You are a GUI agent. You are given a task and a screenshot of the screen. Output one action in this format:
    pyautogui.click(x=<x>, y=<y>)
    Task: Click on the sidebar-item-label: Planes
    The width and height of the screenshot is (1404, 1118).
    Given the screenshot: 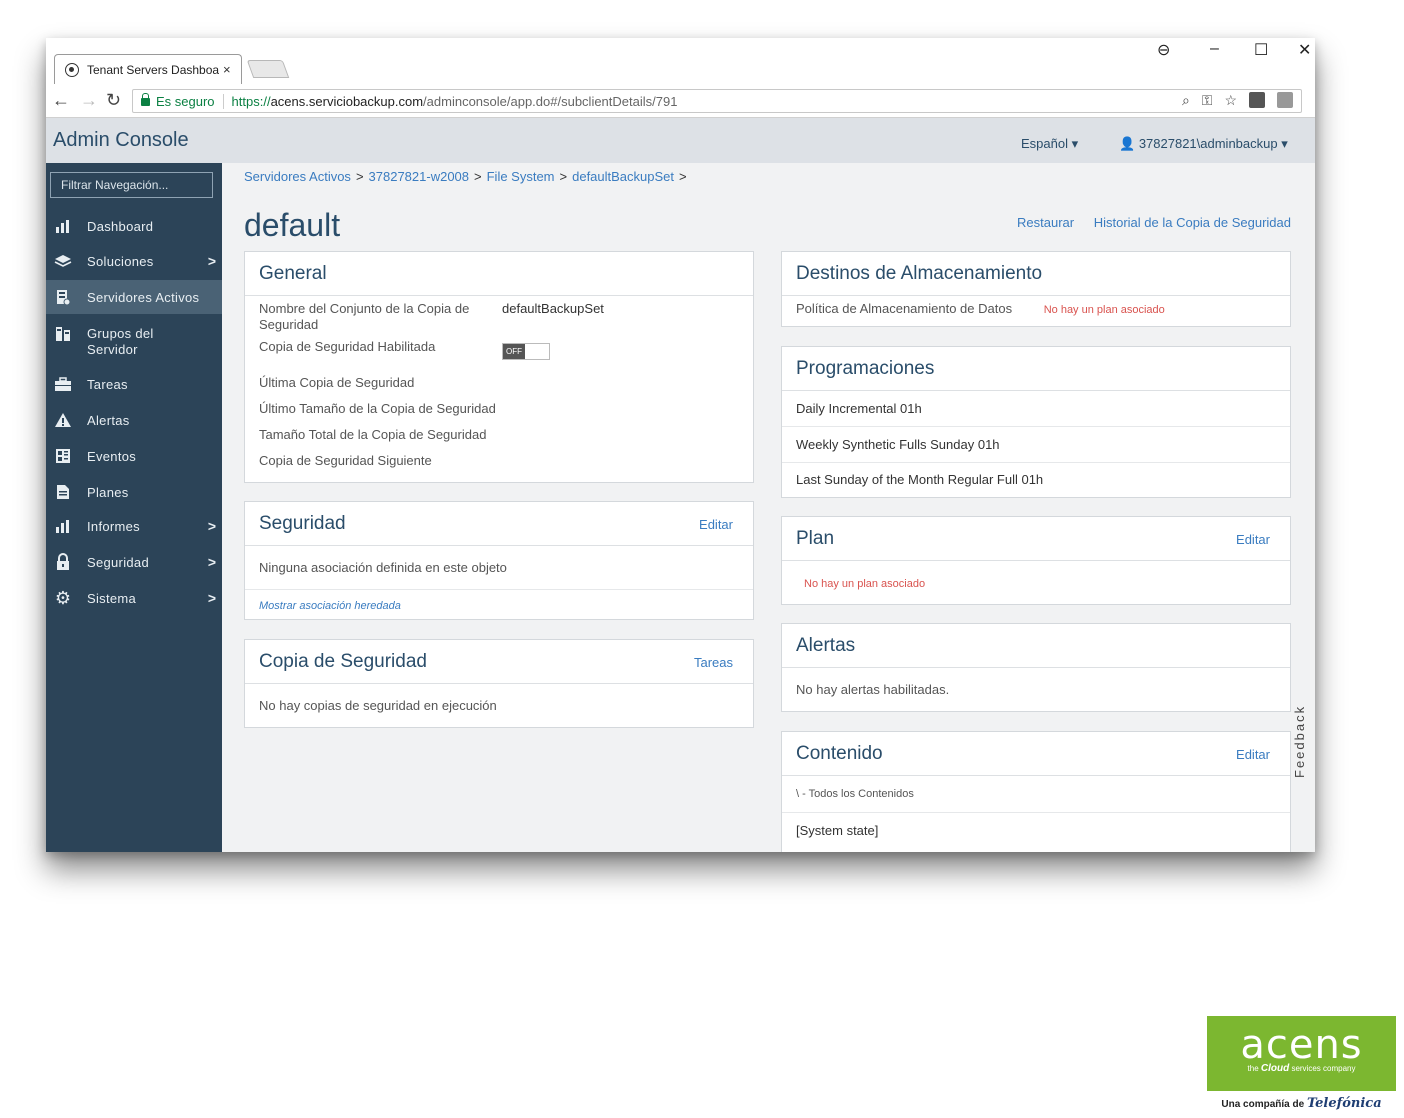 What is the action you would take?
    pyautogui.click(x=108, y=492)
    